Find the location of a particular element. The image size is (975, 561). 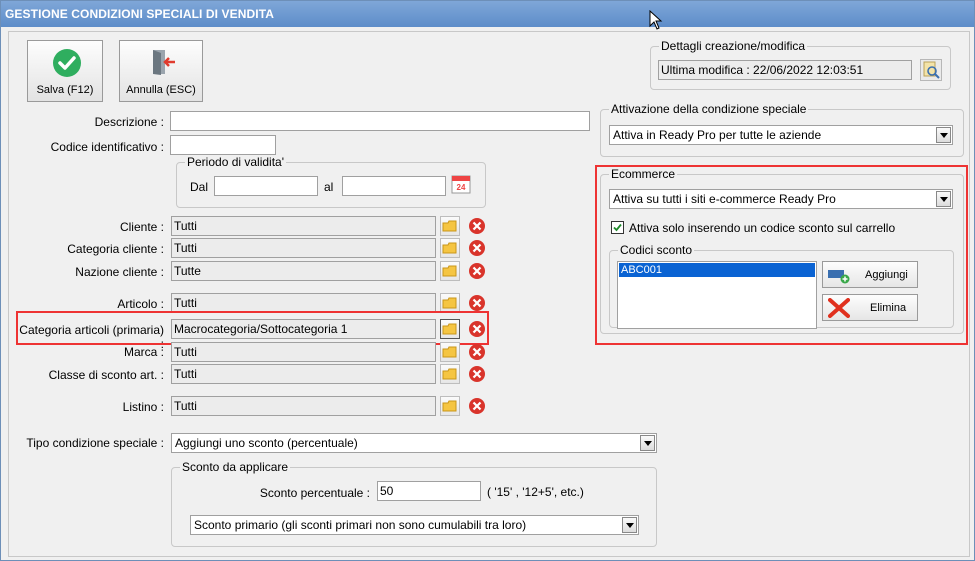

periodo-group: Periodo di validita' Dal al 24 is located at coordinates (331, 181).